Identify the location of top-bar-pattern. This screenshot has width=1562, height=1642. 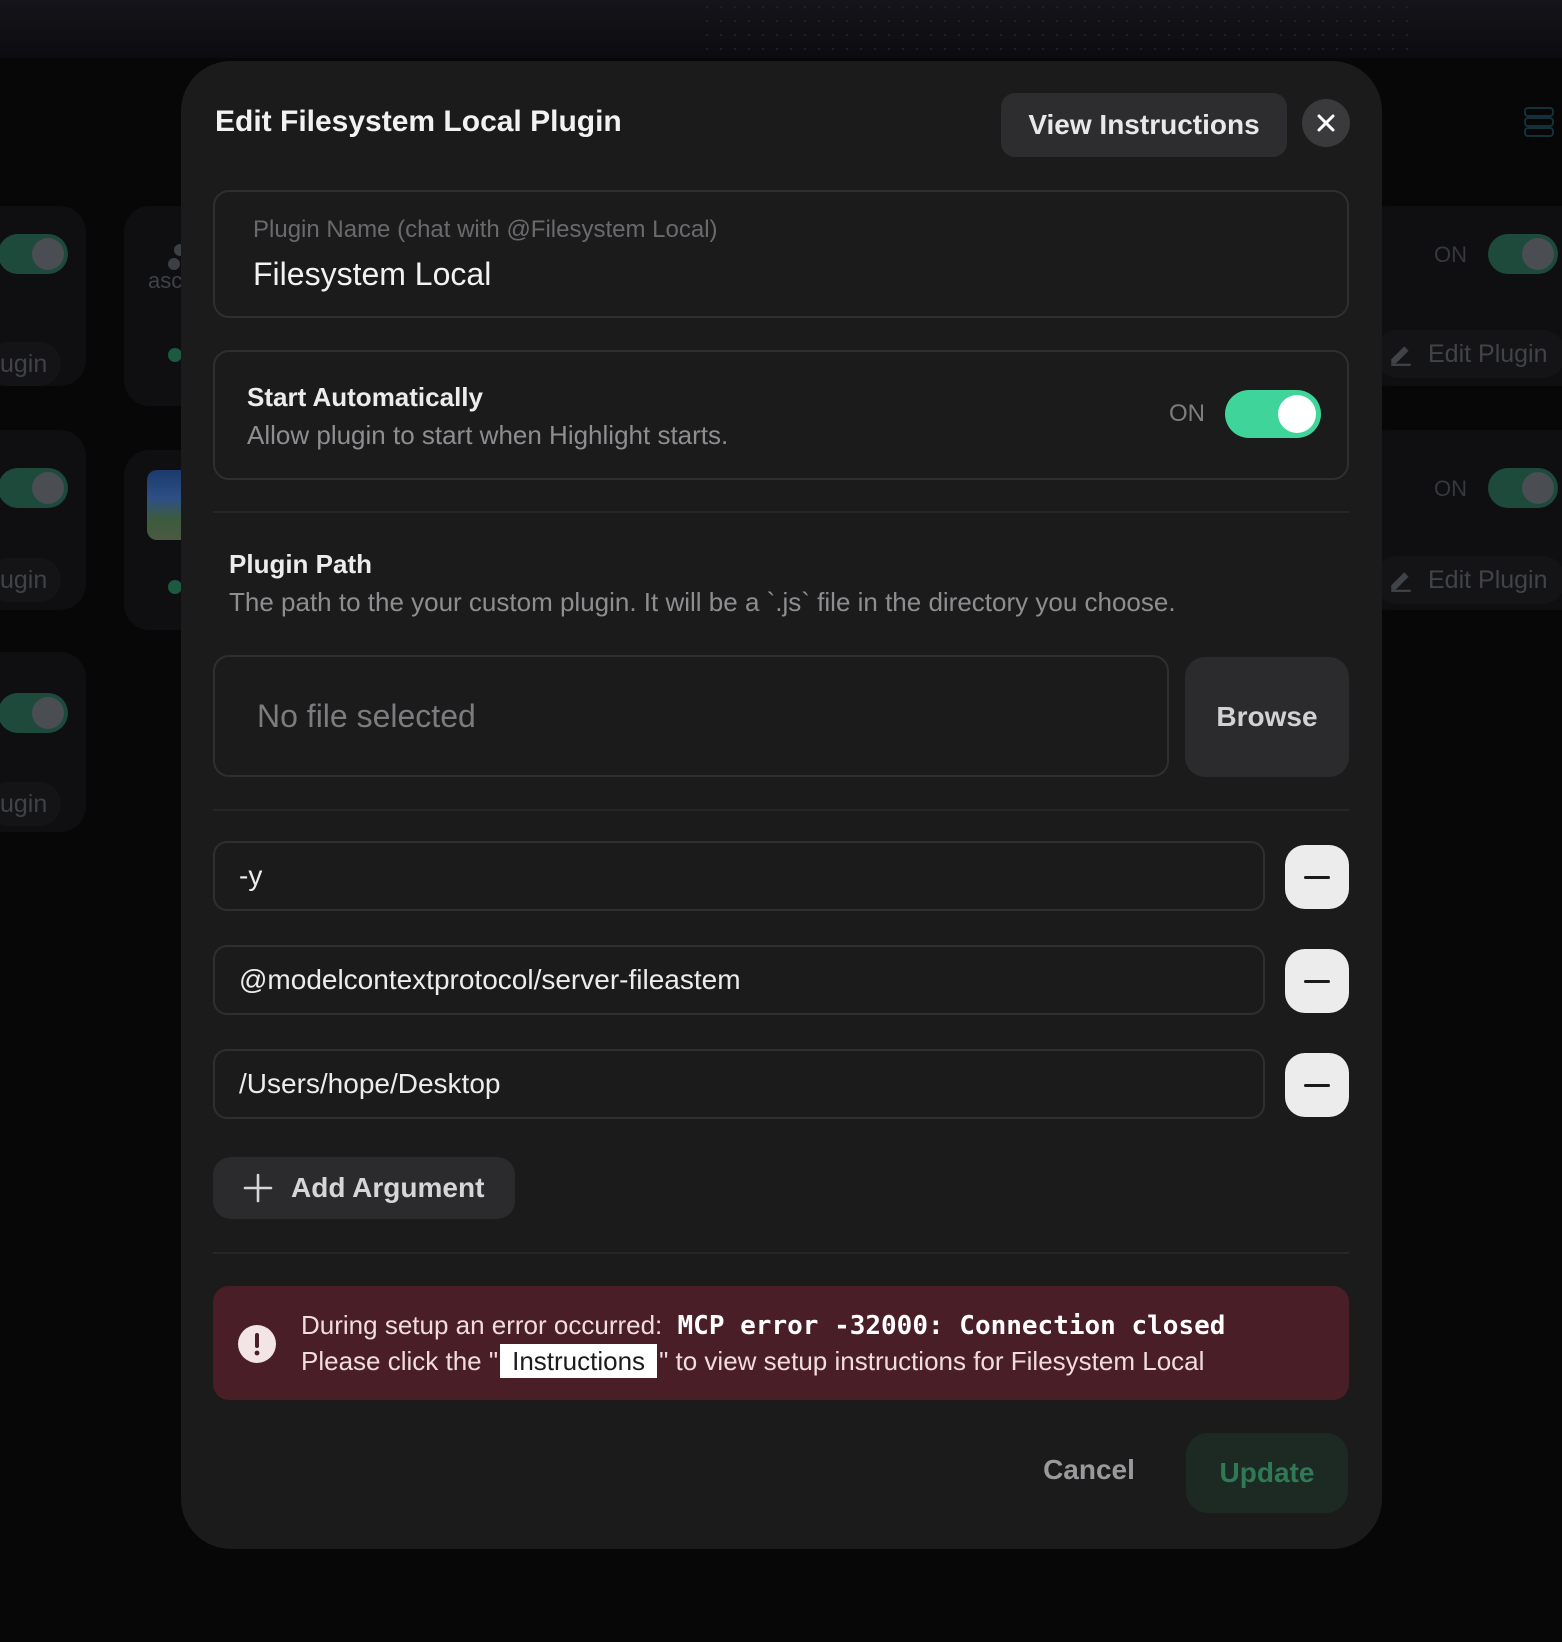
(1060, 25).